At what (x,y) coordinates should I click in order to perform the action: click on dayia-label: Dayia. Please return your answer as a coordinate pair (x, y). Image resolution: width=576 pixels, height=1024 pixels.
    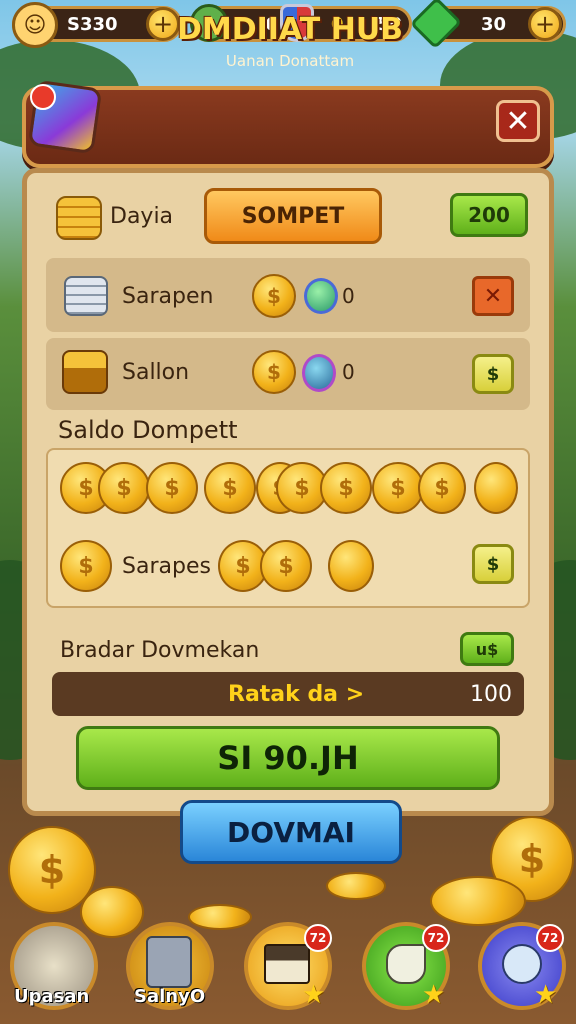
    Looking at the image, I should click on (142, 216).